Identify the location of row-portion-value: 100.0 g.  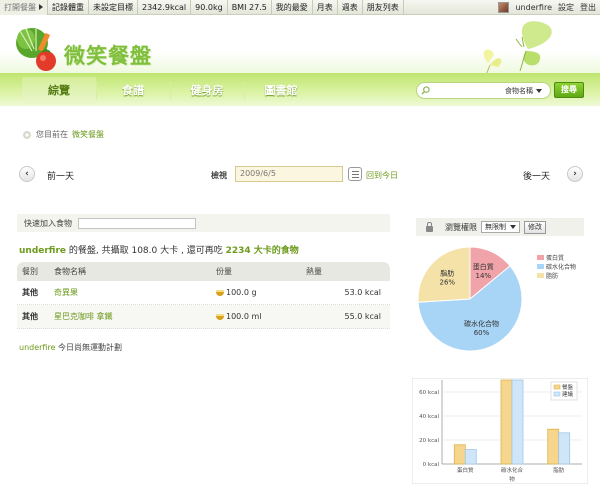
(241, 292).